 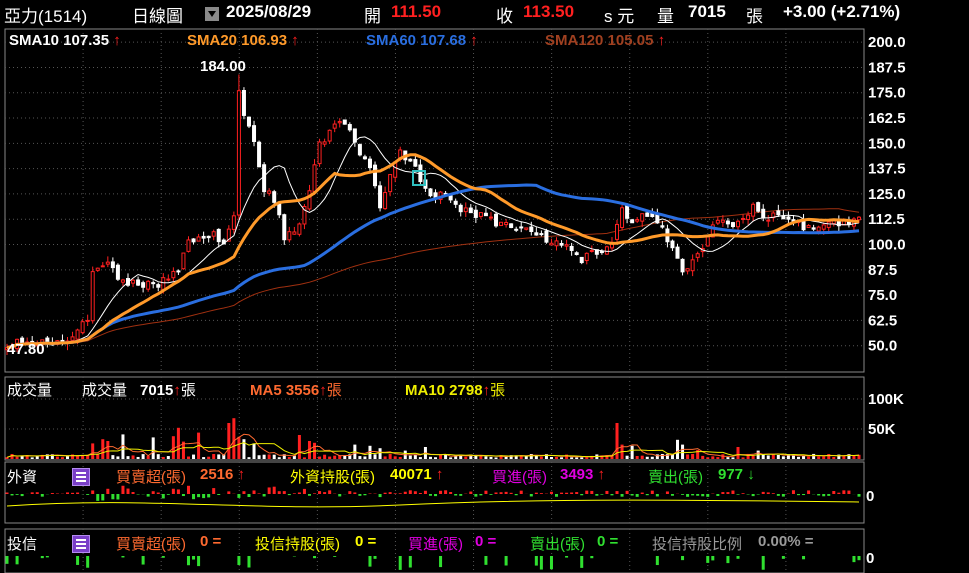 I want to click on legend-sma60: SMA60 107.68 ↑, so click(x=422, y=40).